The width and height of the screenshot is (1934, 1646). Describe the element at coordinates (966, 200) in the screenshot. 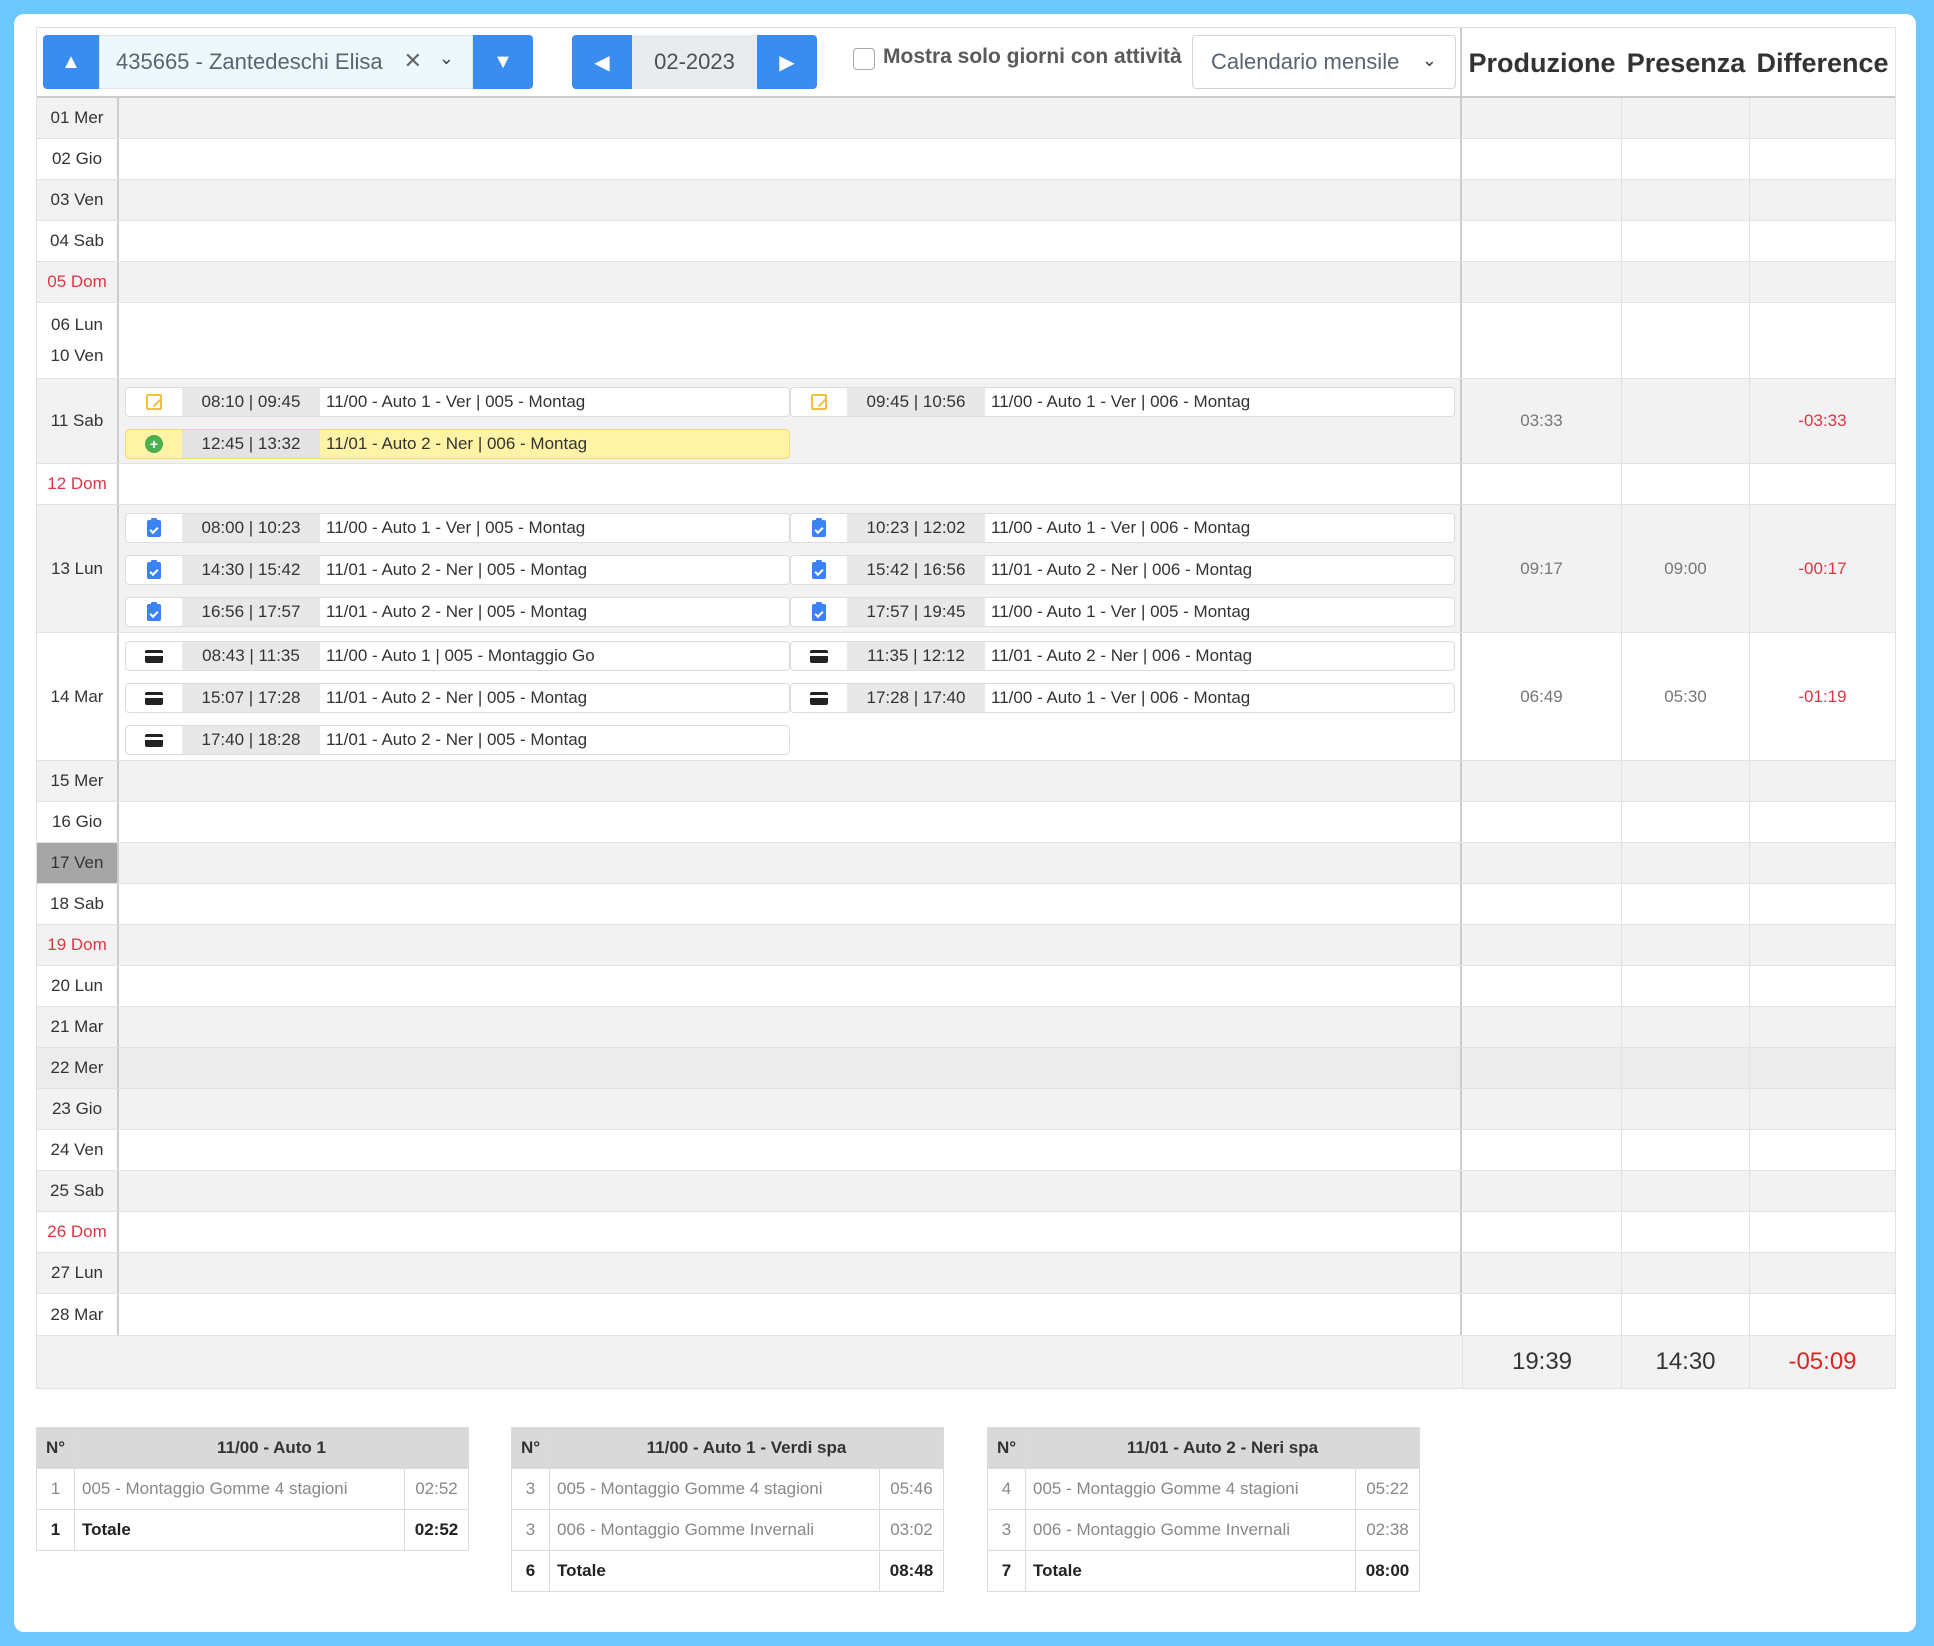

I see `day-row: 03 Ven` at that location.